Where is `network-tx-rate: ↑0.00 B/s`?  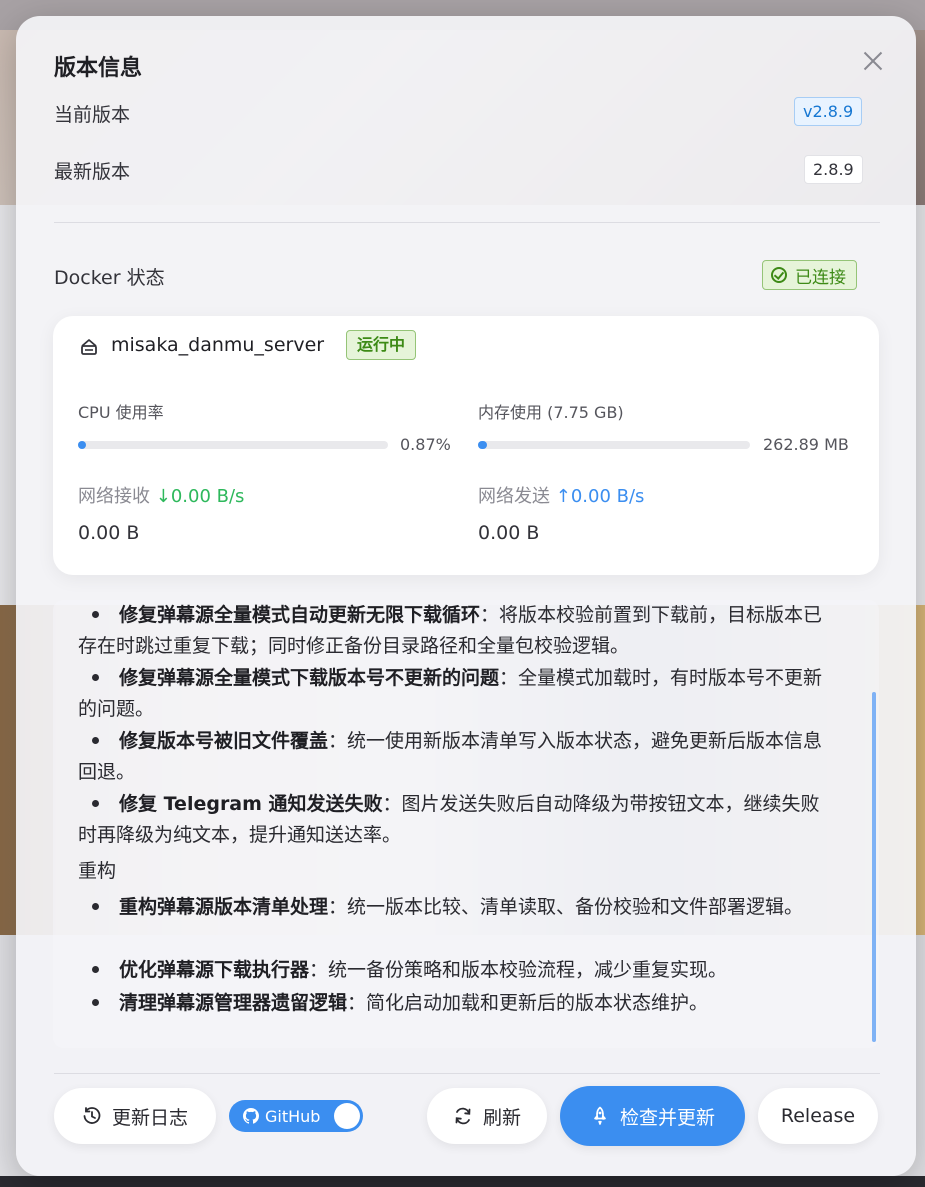 network-tx-rate: ↑0.00 B/s is located at coordinates (600, 496).